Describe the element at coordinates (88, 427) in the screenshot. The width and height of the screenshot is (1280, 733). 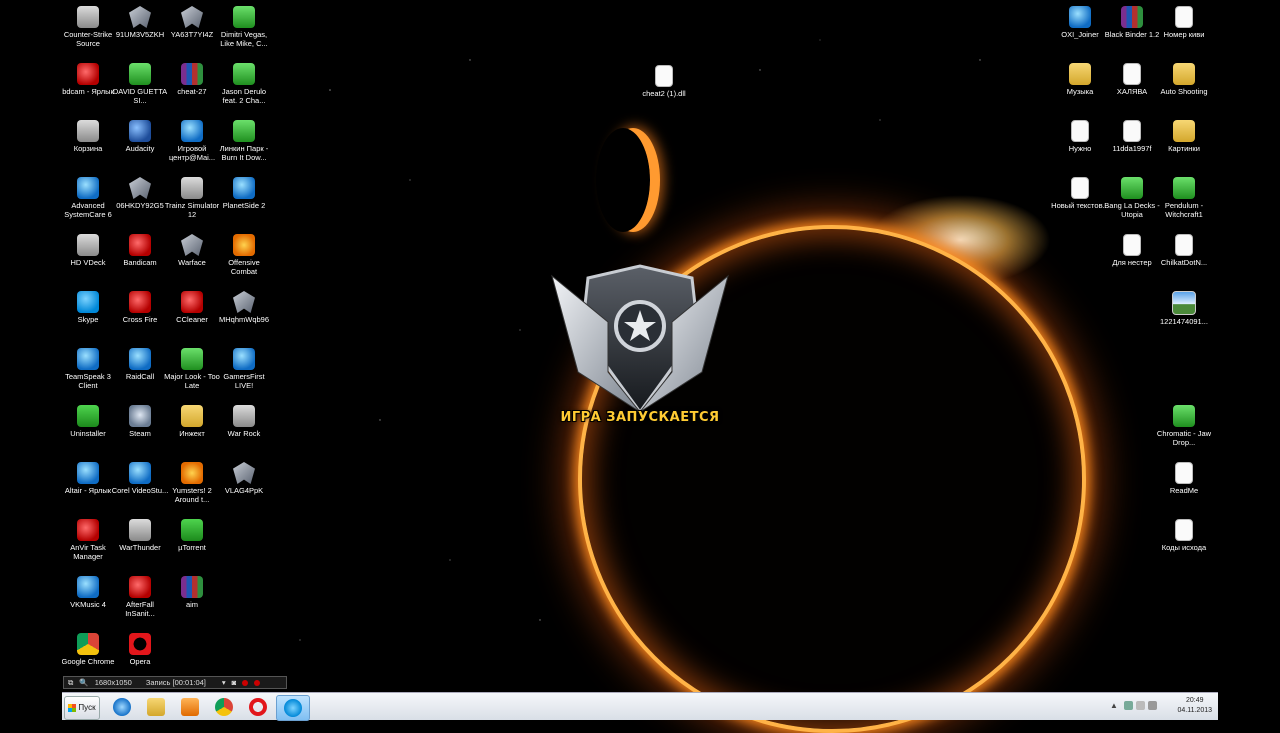
I see `desktop-icon: Uninstaller` at that location.